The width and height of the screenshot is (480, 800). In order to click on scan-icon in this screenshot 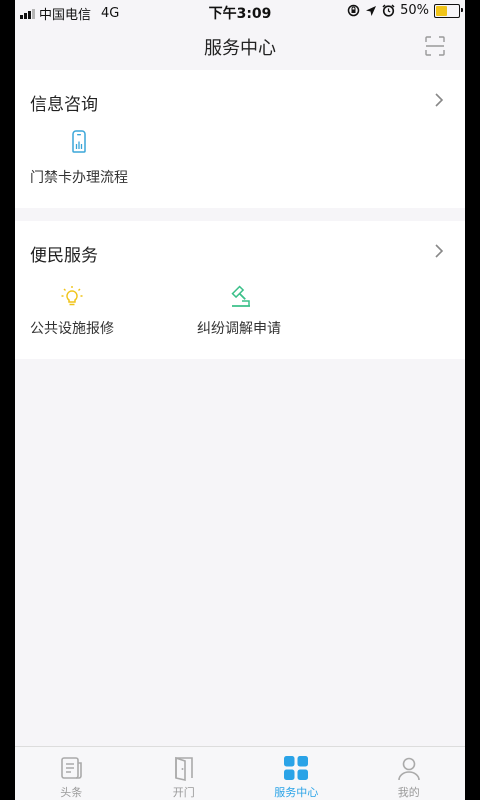, I will do `click(435, 46)`.